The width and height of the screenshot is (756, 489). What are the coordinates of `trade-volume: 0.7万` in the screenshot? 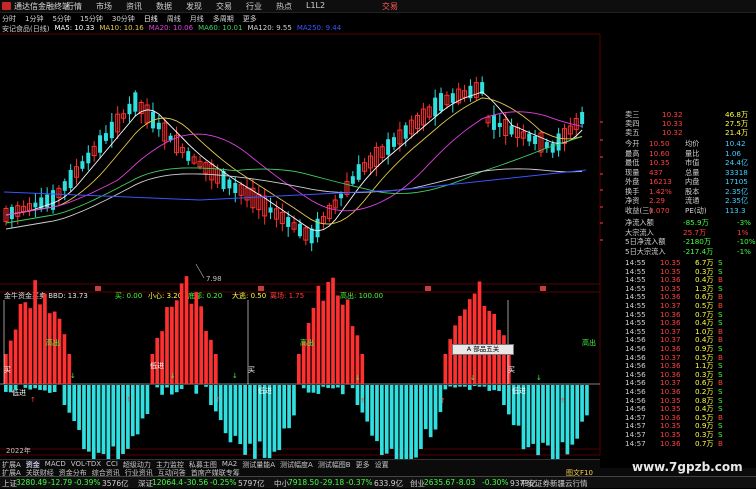 It's located at (704, 443).